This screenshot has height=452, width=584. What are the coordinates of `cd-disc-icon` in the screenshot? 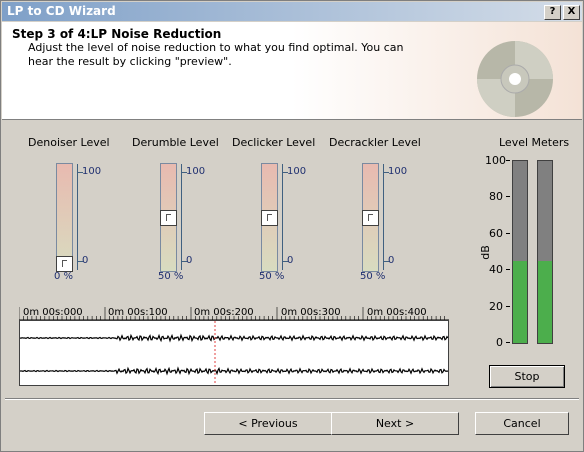 It's located at (515, 79).